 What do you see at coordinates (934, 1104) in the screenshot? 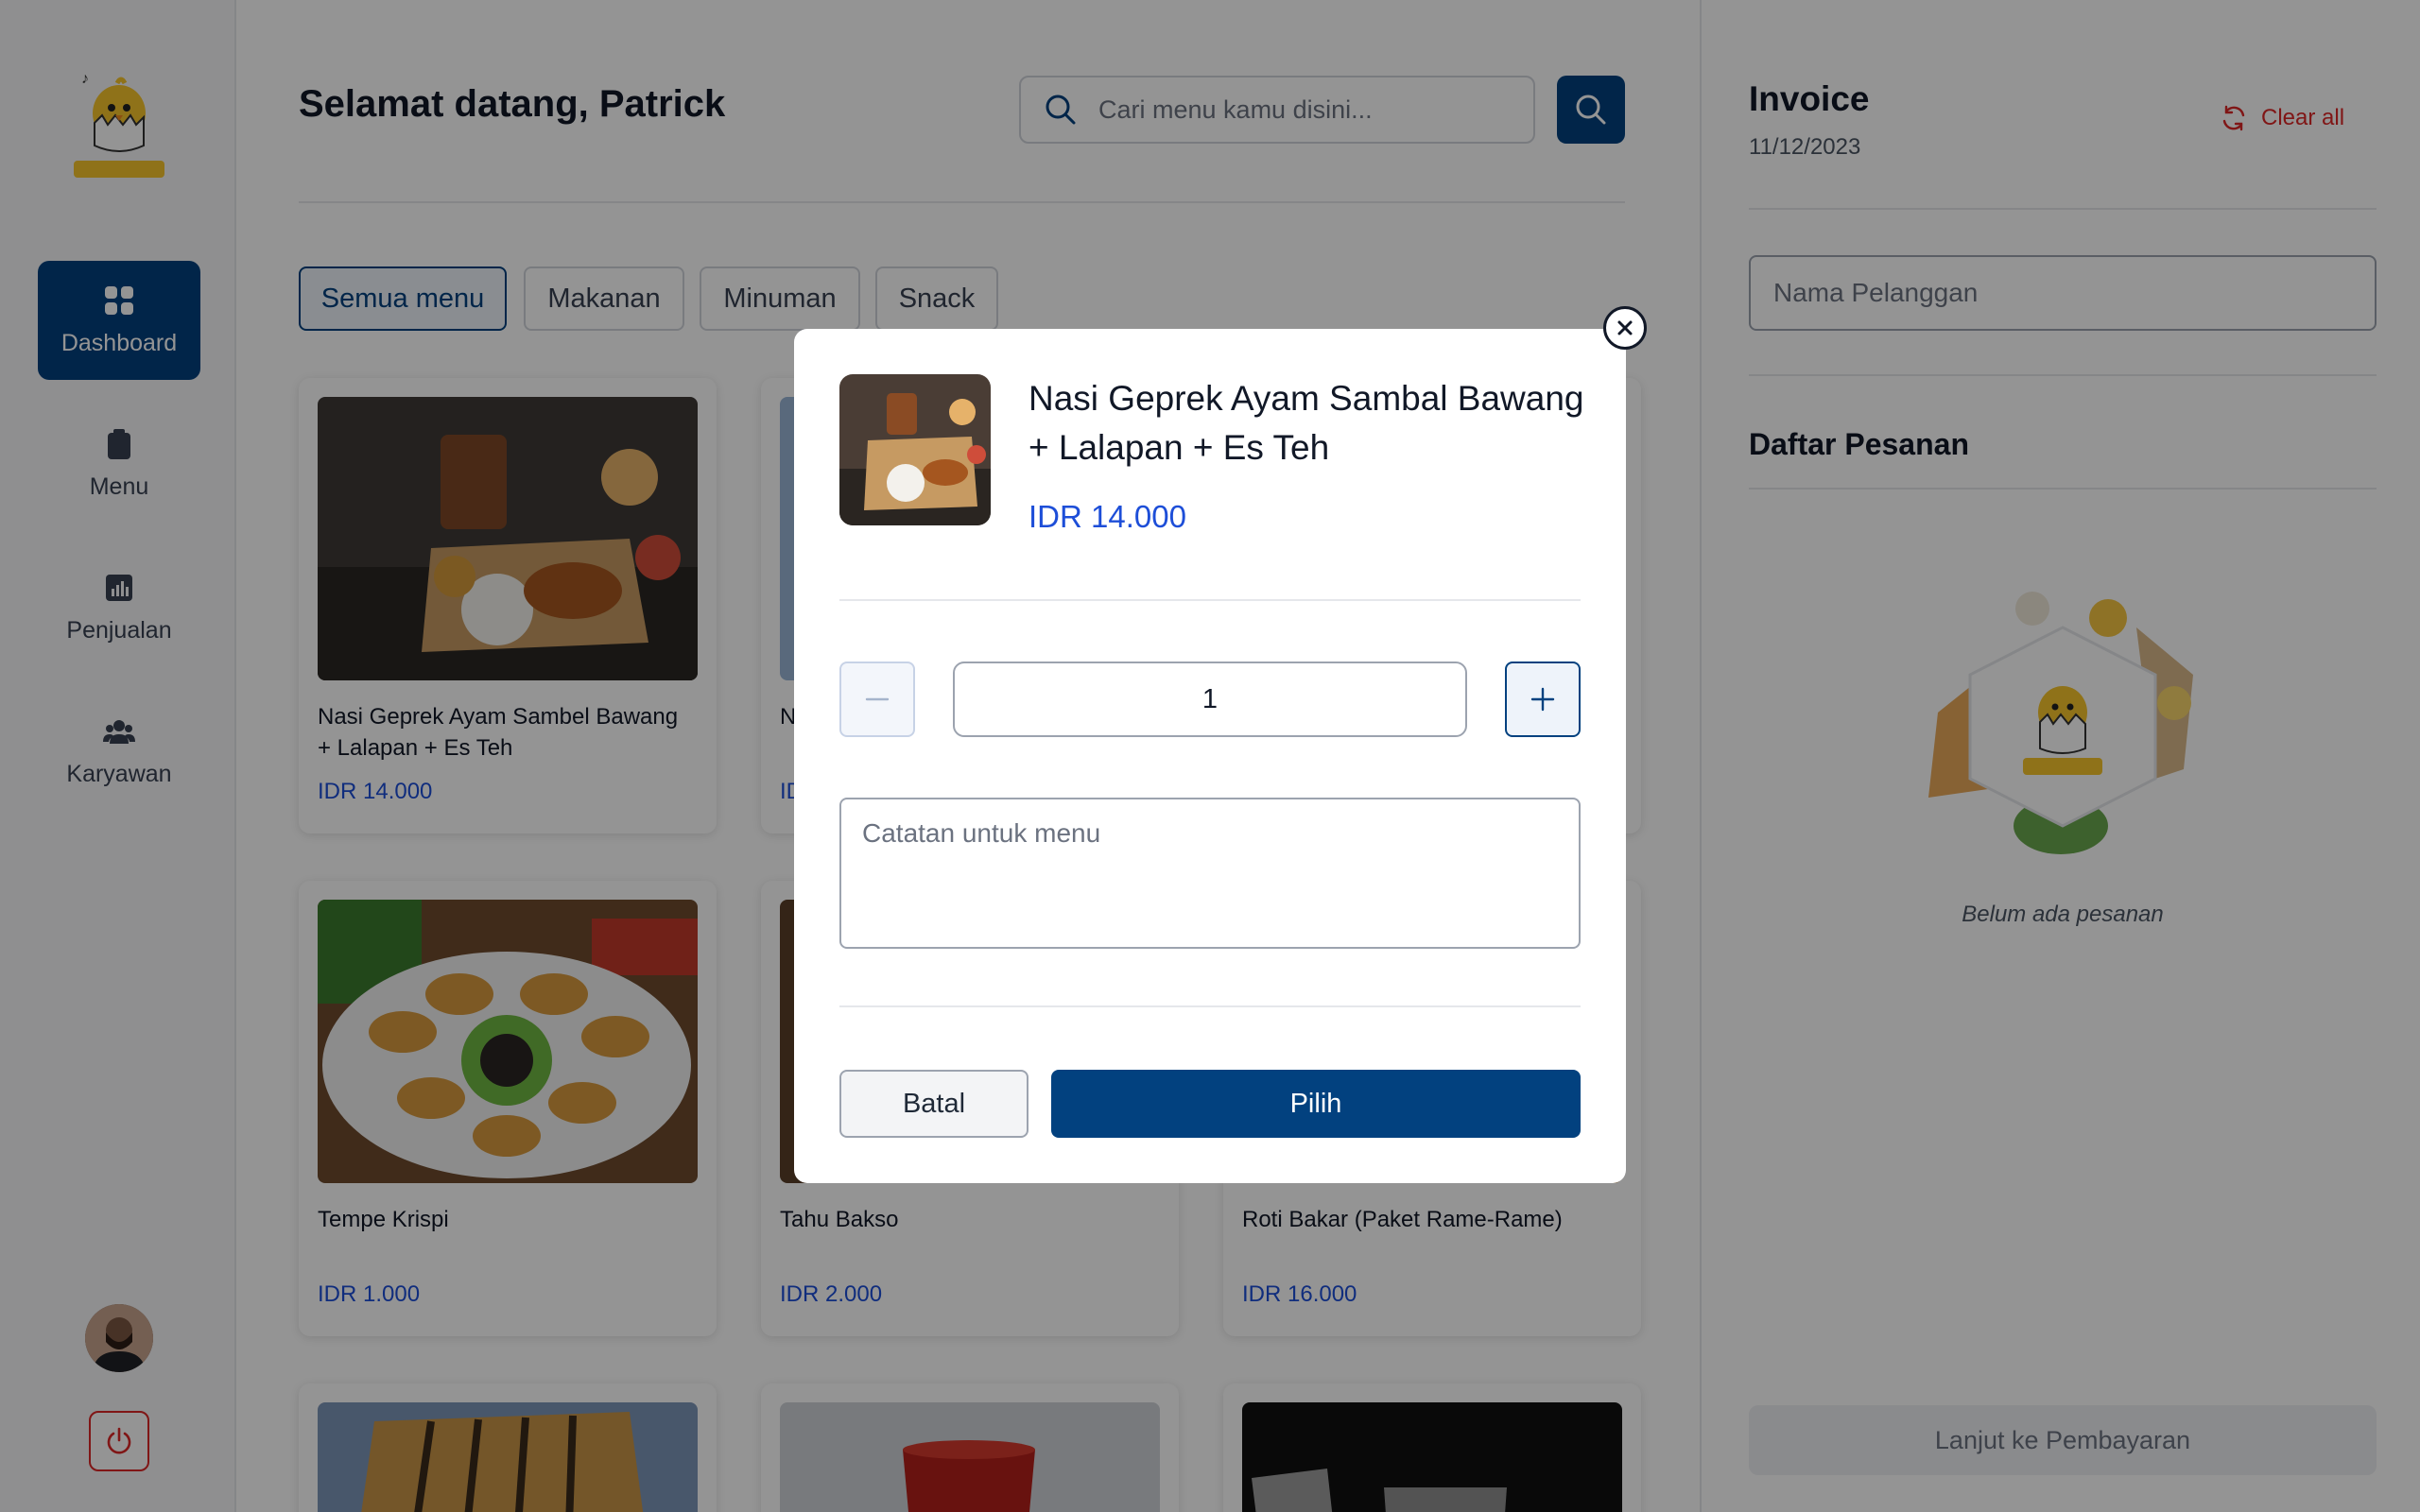
I see `cancel-button: Batal` at bounding box center [934, 1104].